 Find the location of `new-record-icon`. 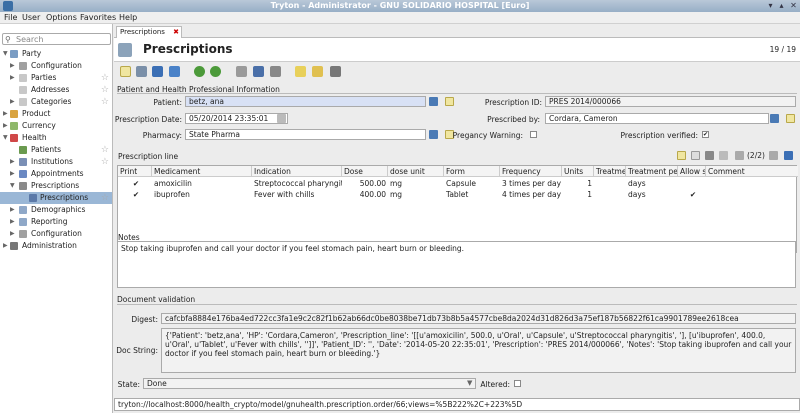

new-record-icon is located at coordinates (125, 71).